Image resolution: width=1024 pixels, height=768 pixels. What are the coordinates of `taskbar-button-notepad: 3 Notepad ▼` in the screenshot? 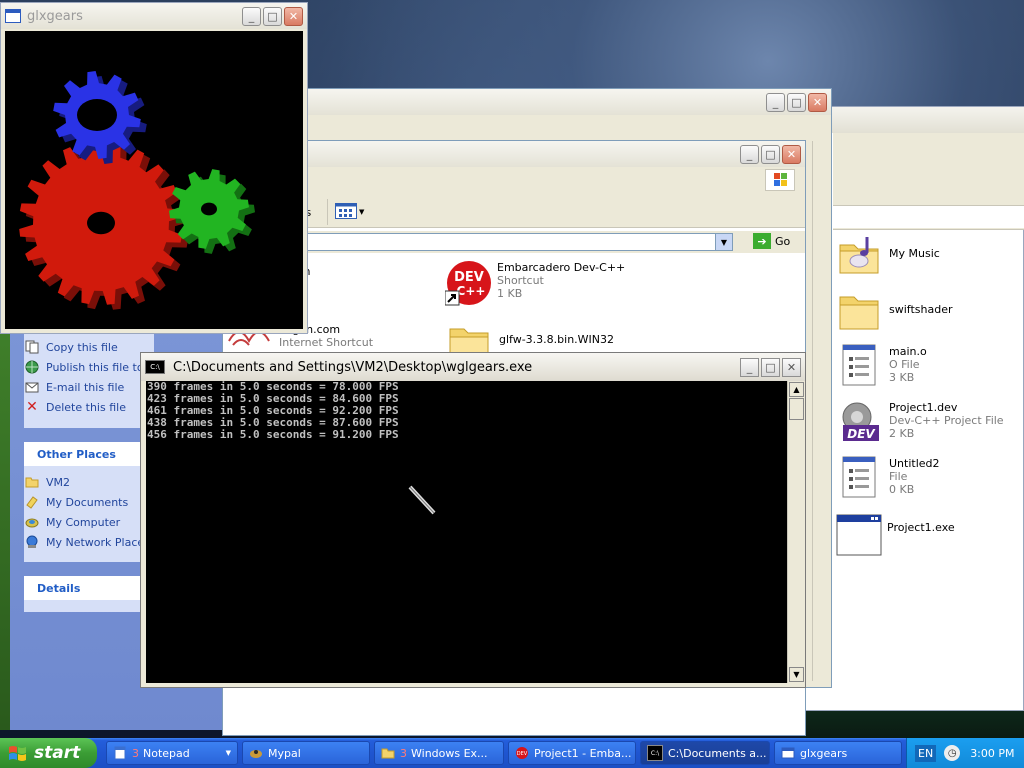 It's located at (172, 753).